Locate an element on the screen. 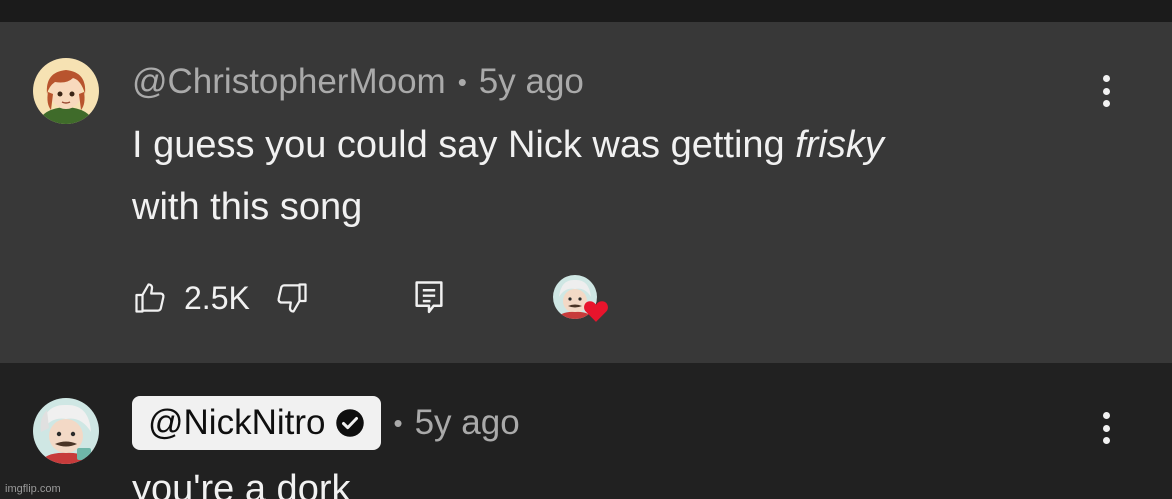 Image resolution: width=1172 pixels, height=499 pixels. author-name: @NickNitro is located at coordinates (237, 422).